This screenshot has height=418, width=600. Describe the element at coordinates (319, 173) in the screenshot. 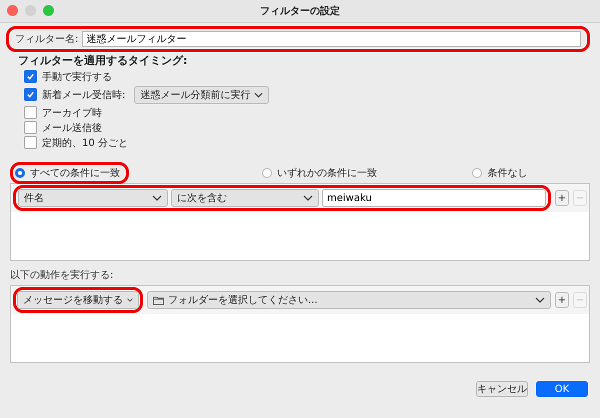

I see `radio-option: いずれかの条件に一致` at that location.